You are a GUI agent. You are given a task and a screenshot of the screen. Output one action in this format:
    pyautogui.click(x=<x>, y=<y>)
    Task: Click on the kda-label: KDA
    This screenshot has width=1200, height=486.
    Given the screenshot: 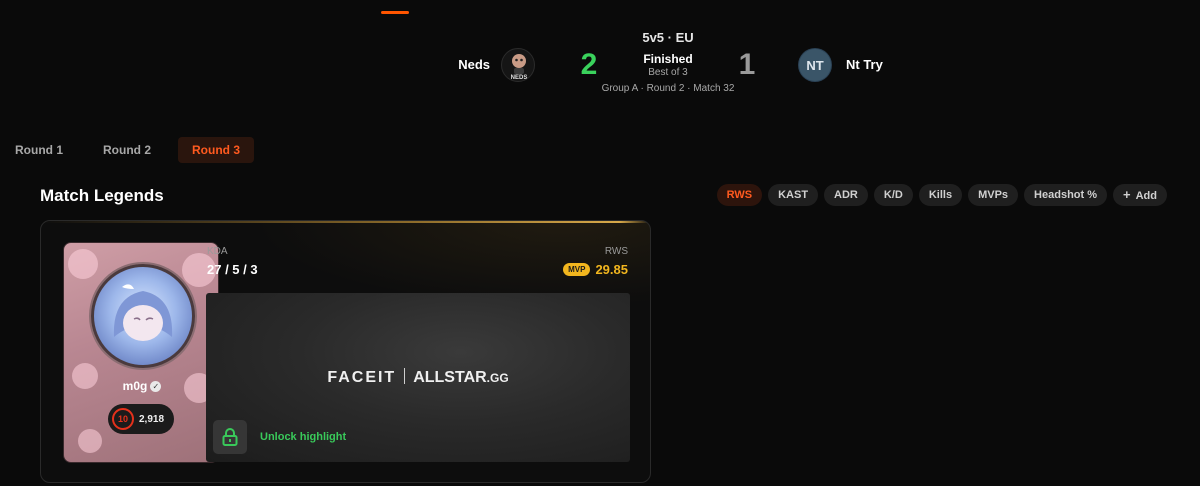 What is the action you would take?
    pyautogui.click(x=217, y=251)
    